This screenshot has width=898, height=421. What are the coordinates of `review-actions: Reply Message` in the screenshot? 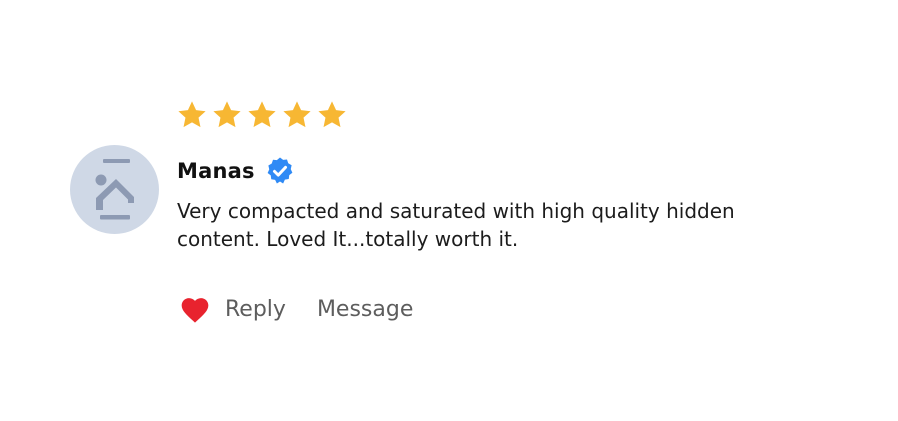 It's located at (295, 309).